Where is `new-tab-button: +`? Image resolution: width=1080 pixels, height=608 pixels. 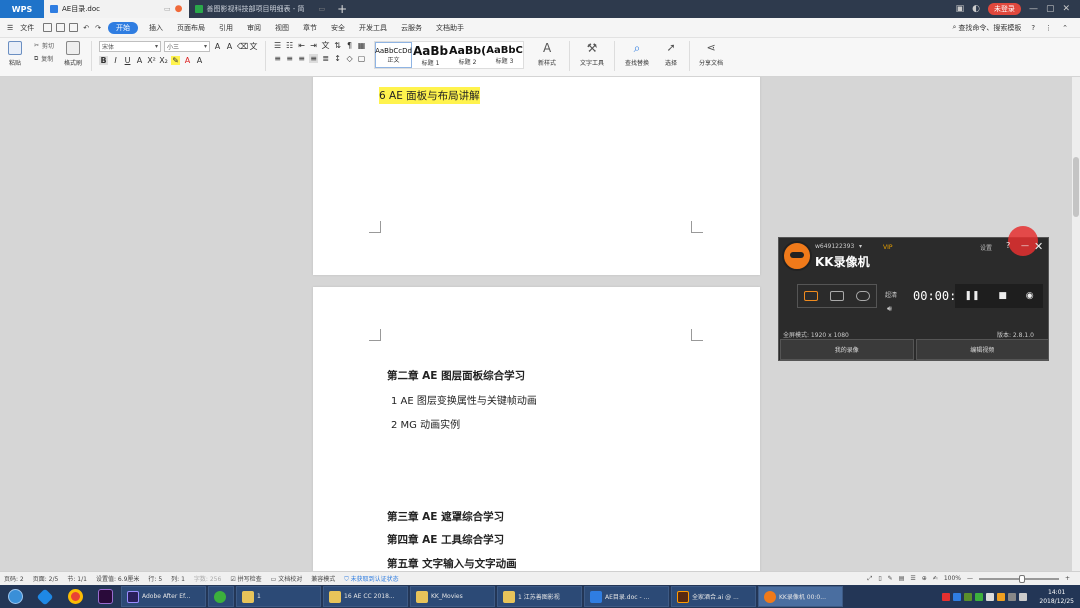 new-tab-button: + is located at coordinates (342, 9).